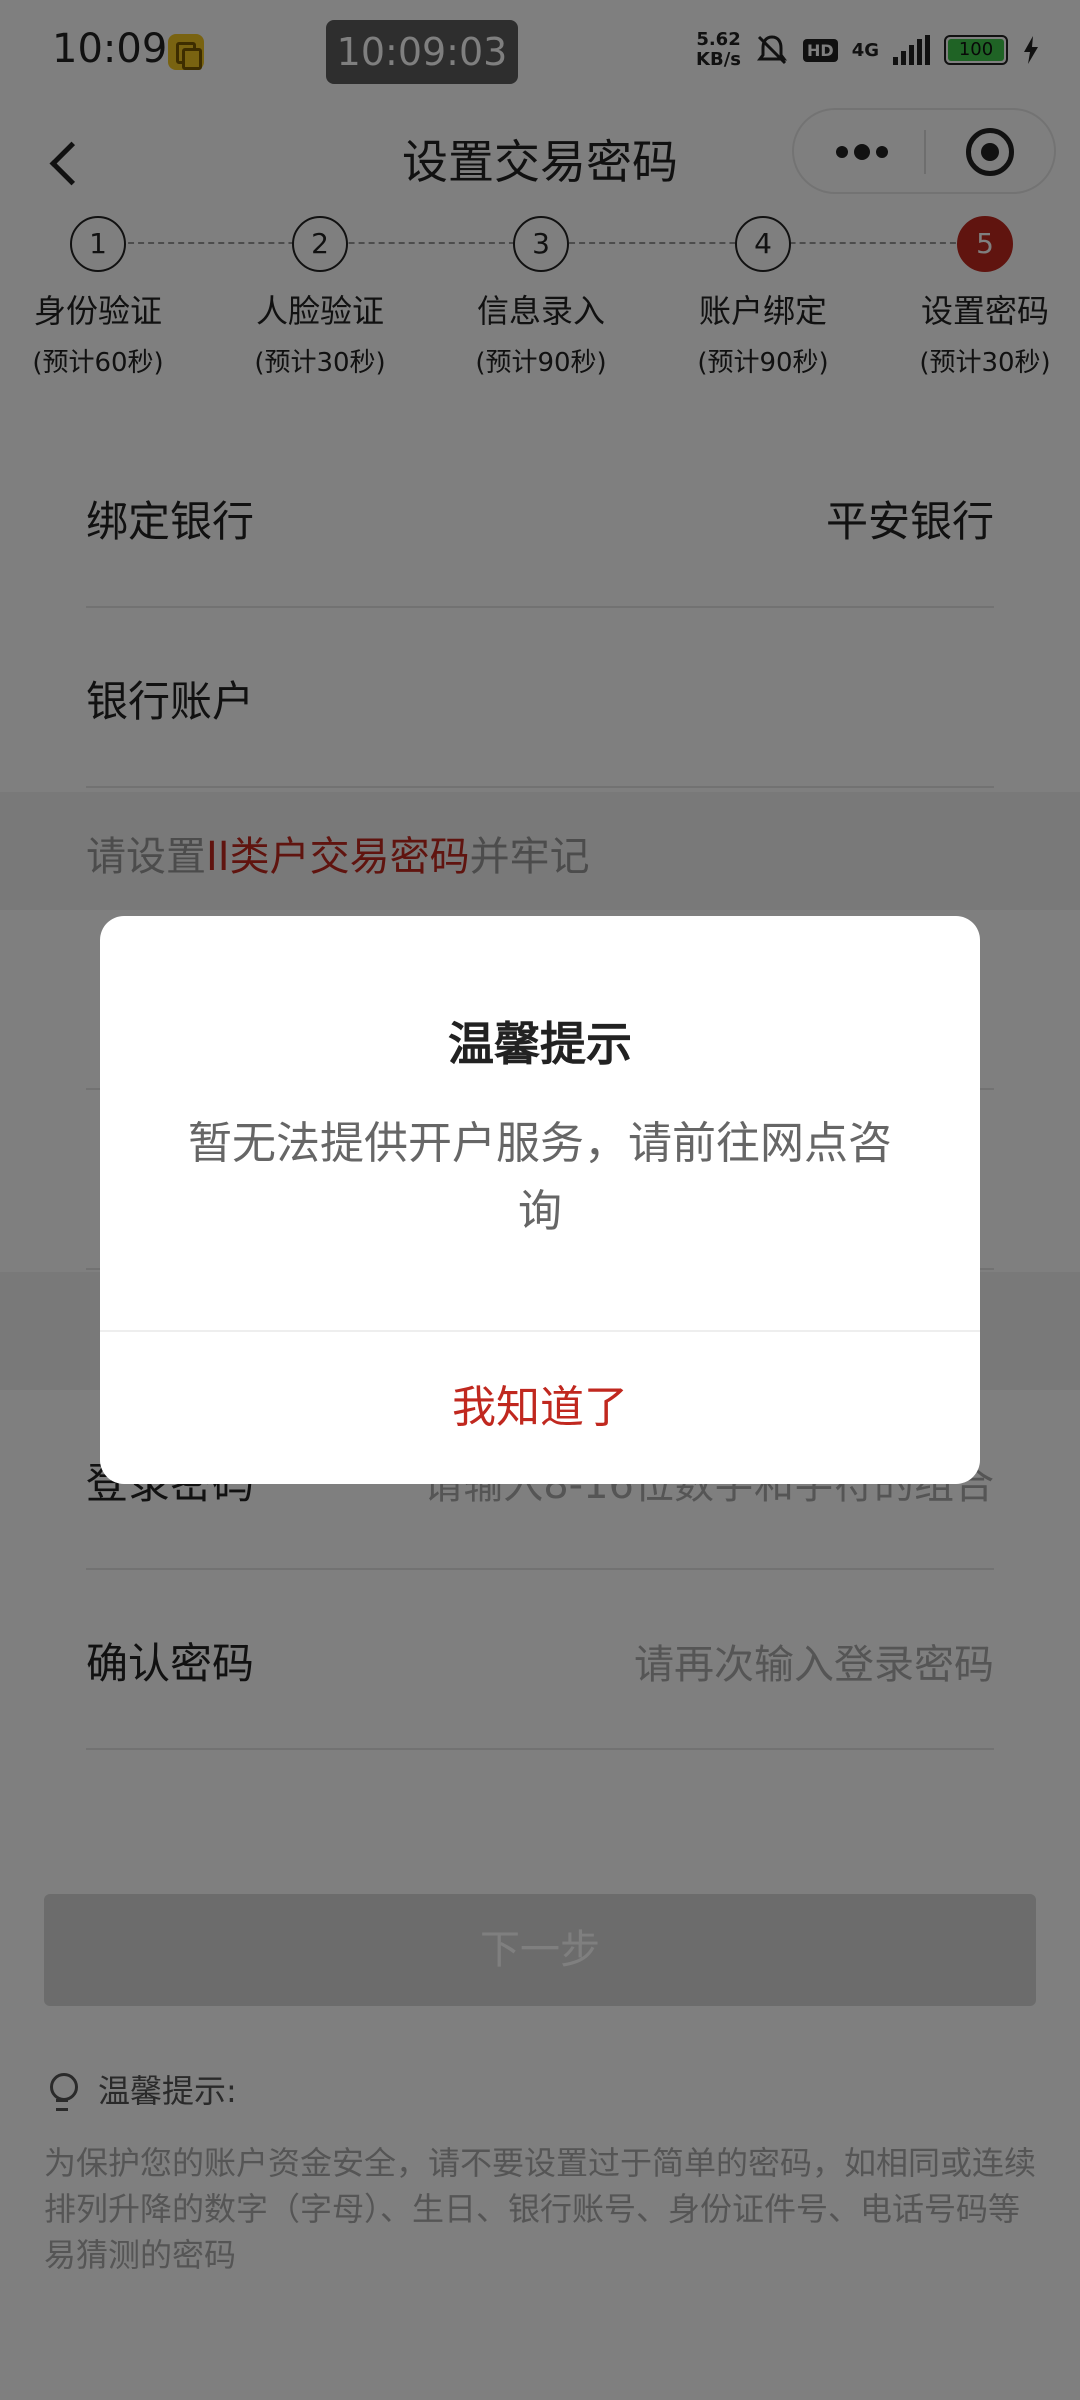  I want to click on dialog-message: 暂无法提供开户服务，请前往网点咨询, so click(540, 1177).